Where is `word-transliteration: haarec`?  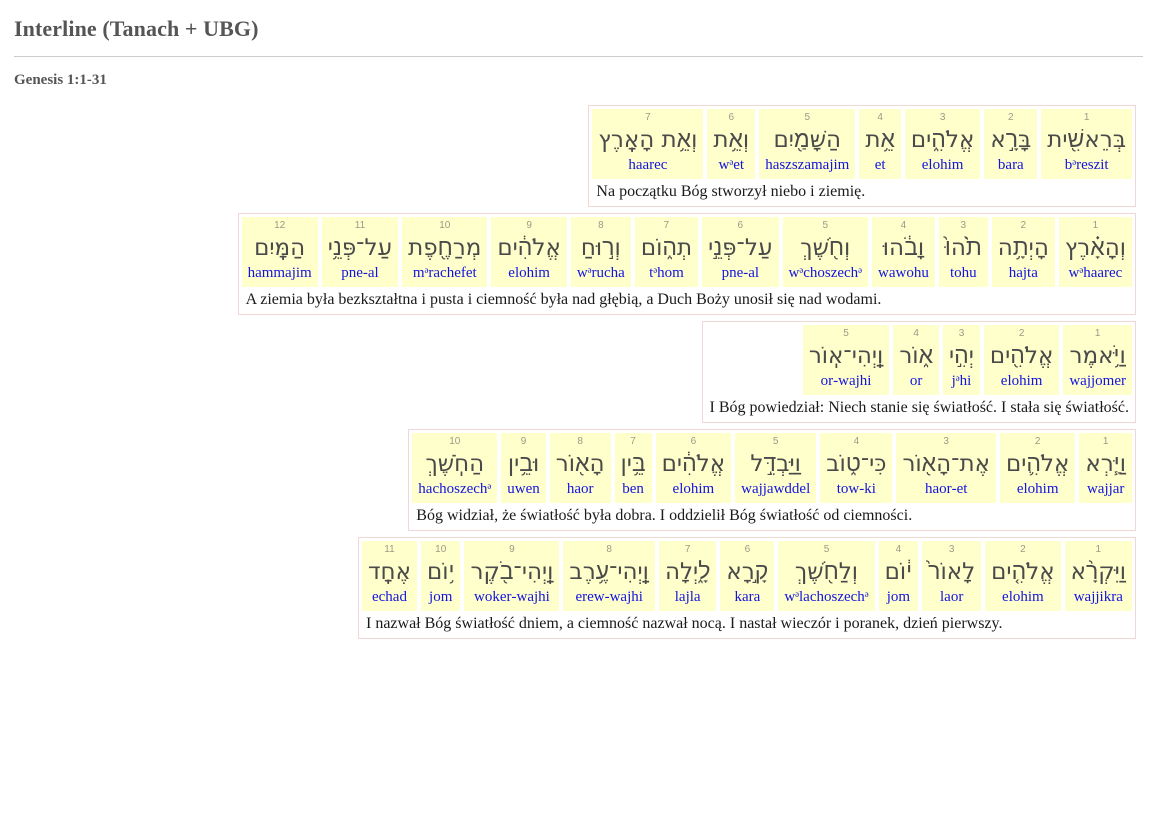 word-transliteration: haarec is located at coordinates (647, 165).